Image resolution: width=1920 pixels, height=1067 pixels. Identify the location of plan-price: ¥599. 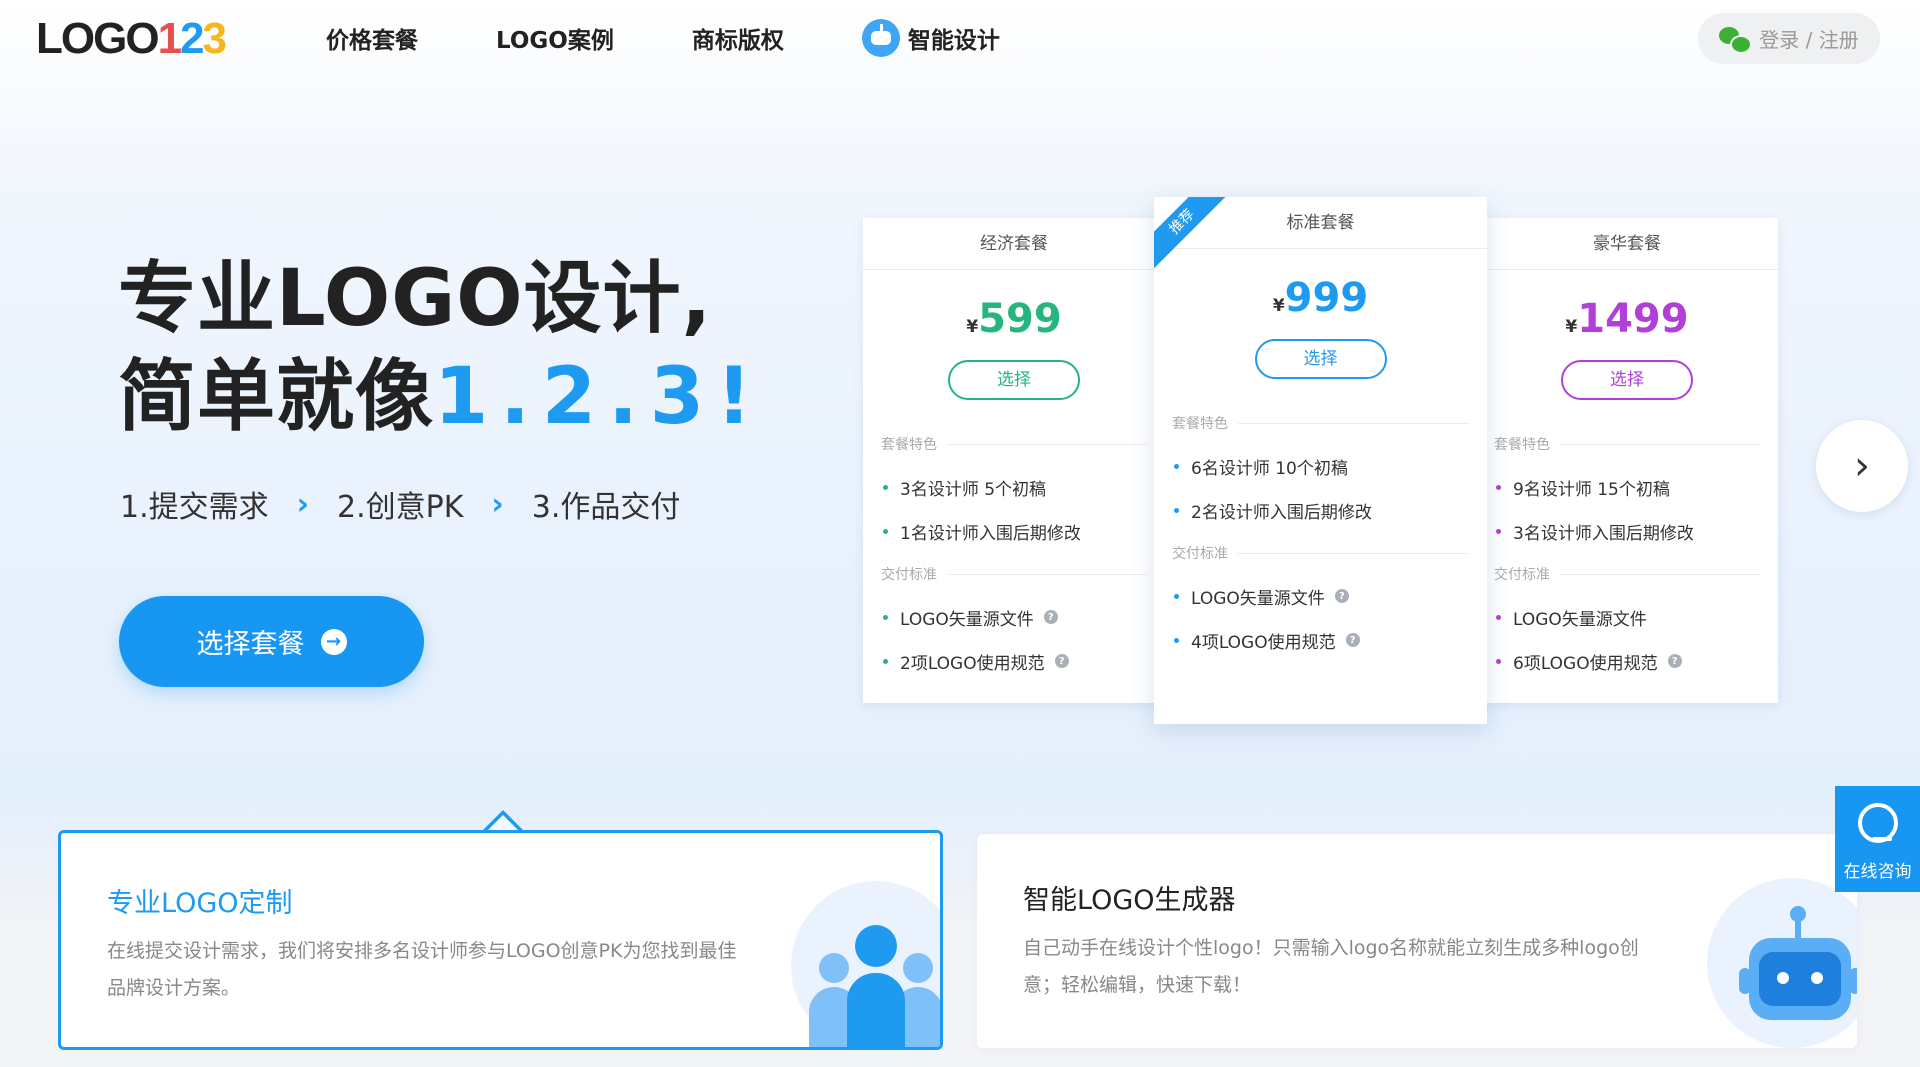
(1014, 321).